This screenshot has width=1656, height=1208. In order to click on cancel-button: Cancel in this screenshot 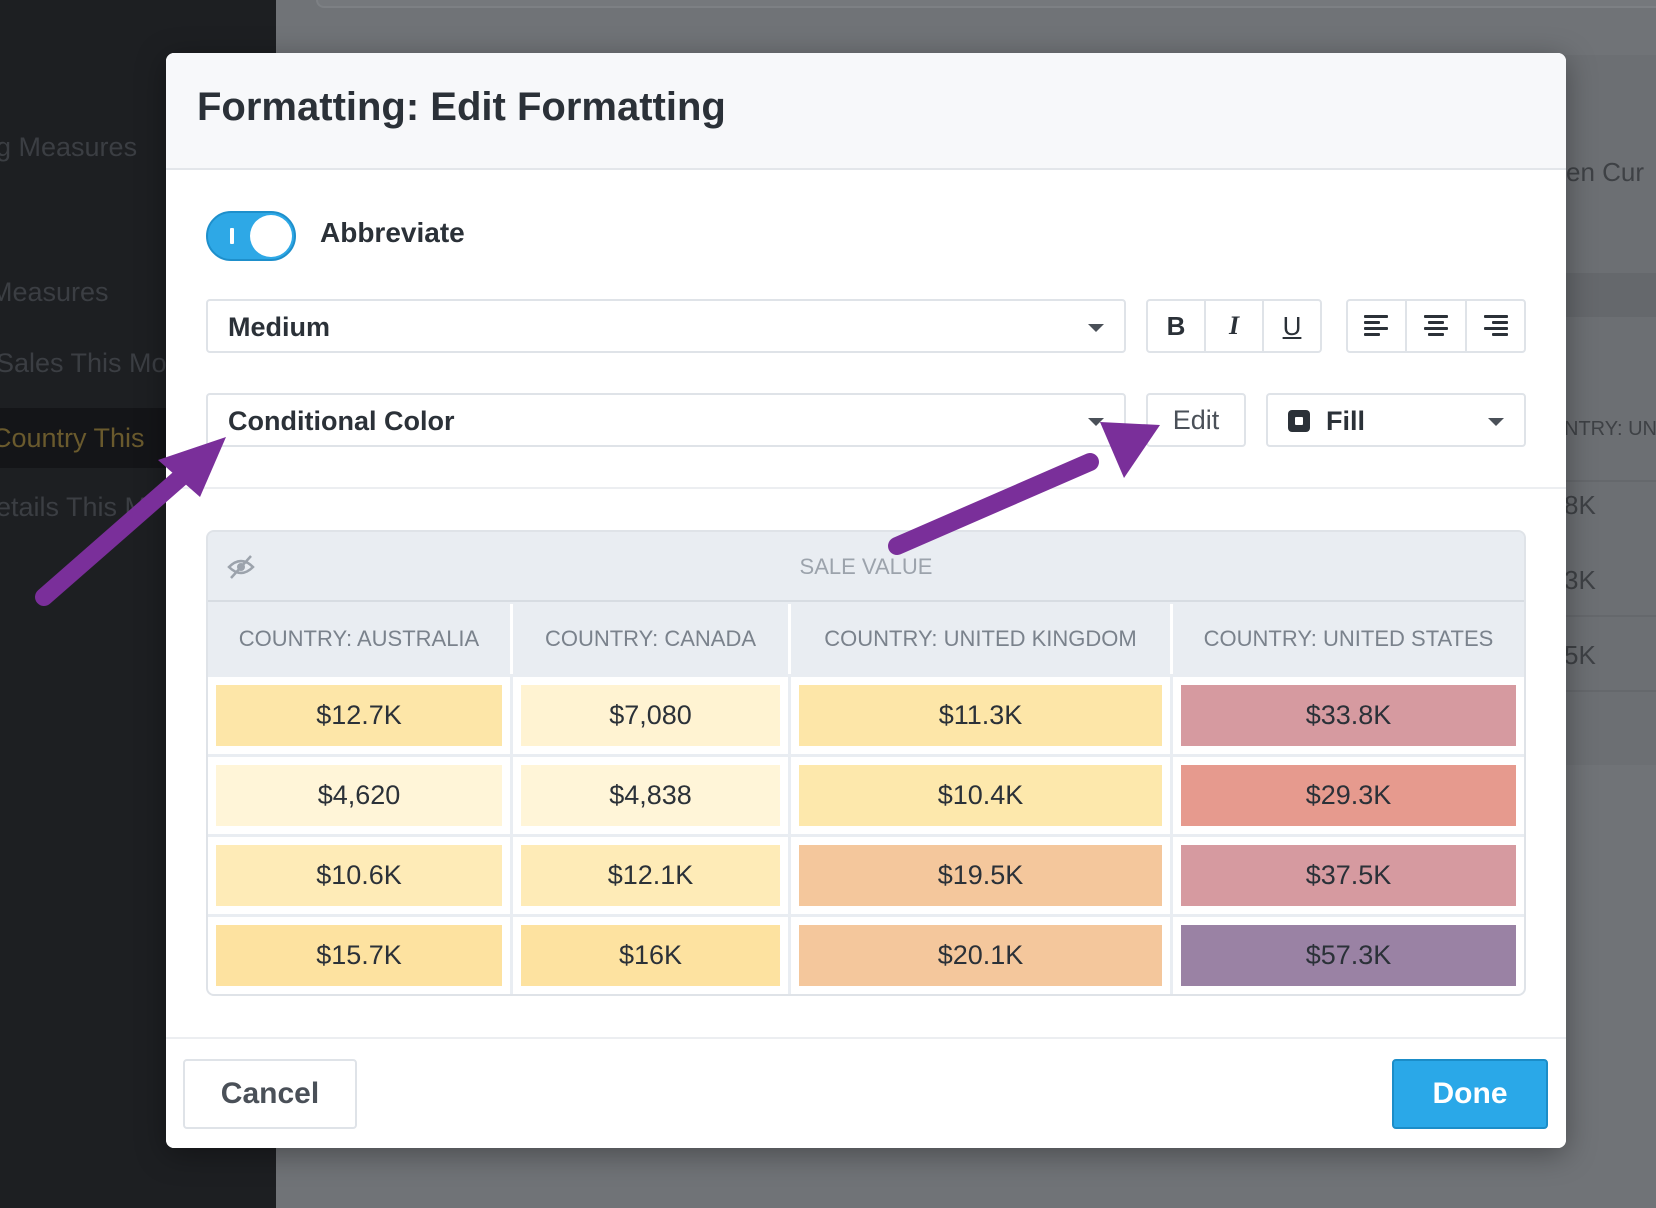, I will do `click(270, 1094)`.